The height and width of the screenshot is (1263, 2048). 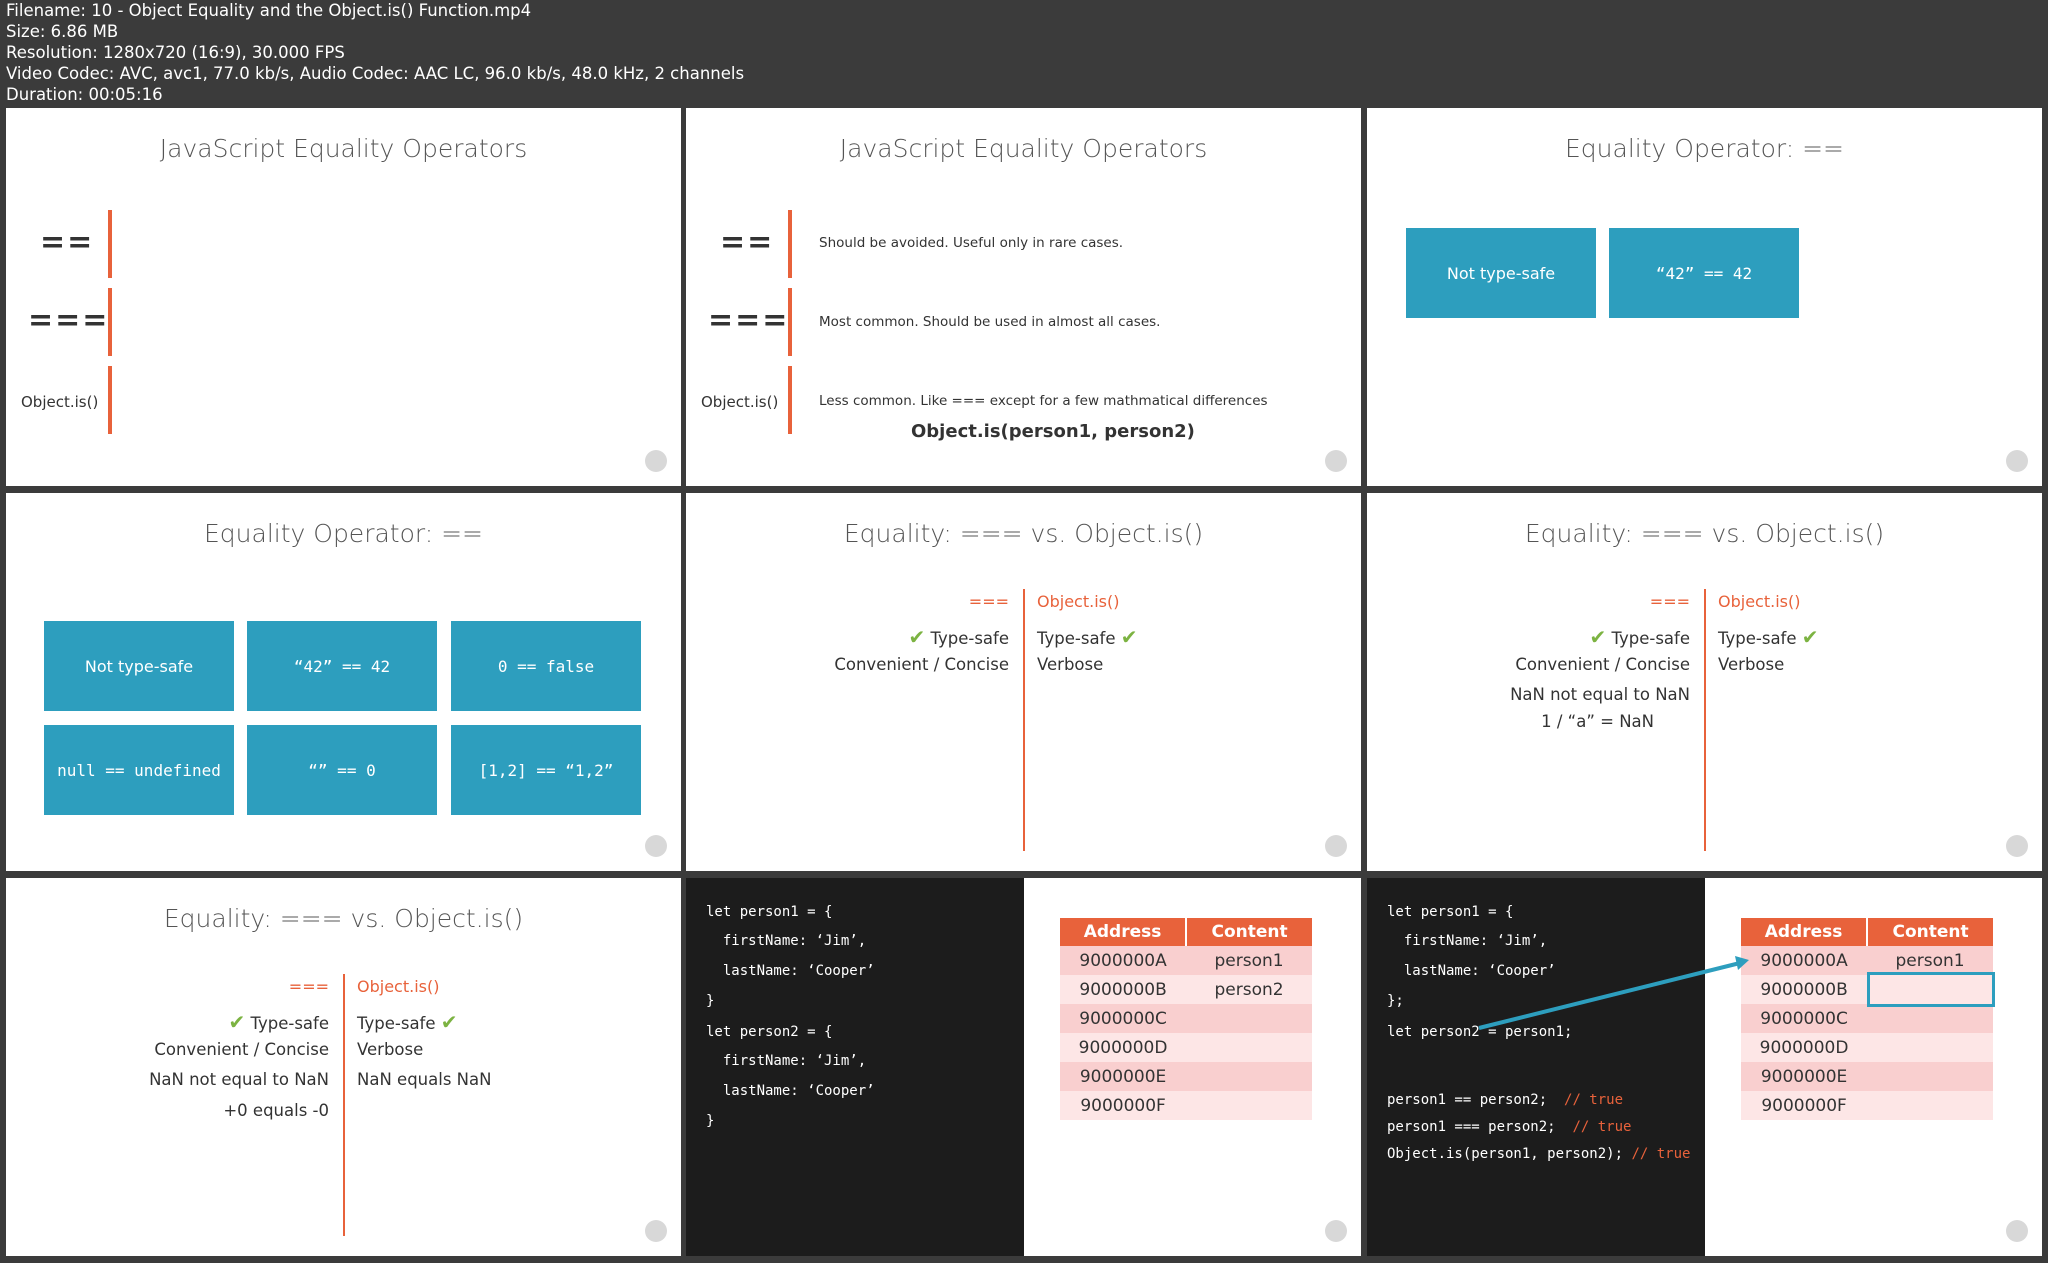 What do you see at coordinates (1186, 1076) in the screenshot?
I see `table-row: 9000000E` at bounding box center [1186, 1076].